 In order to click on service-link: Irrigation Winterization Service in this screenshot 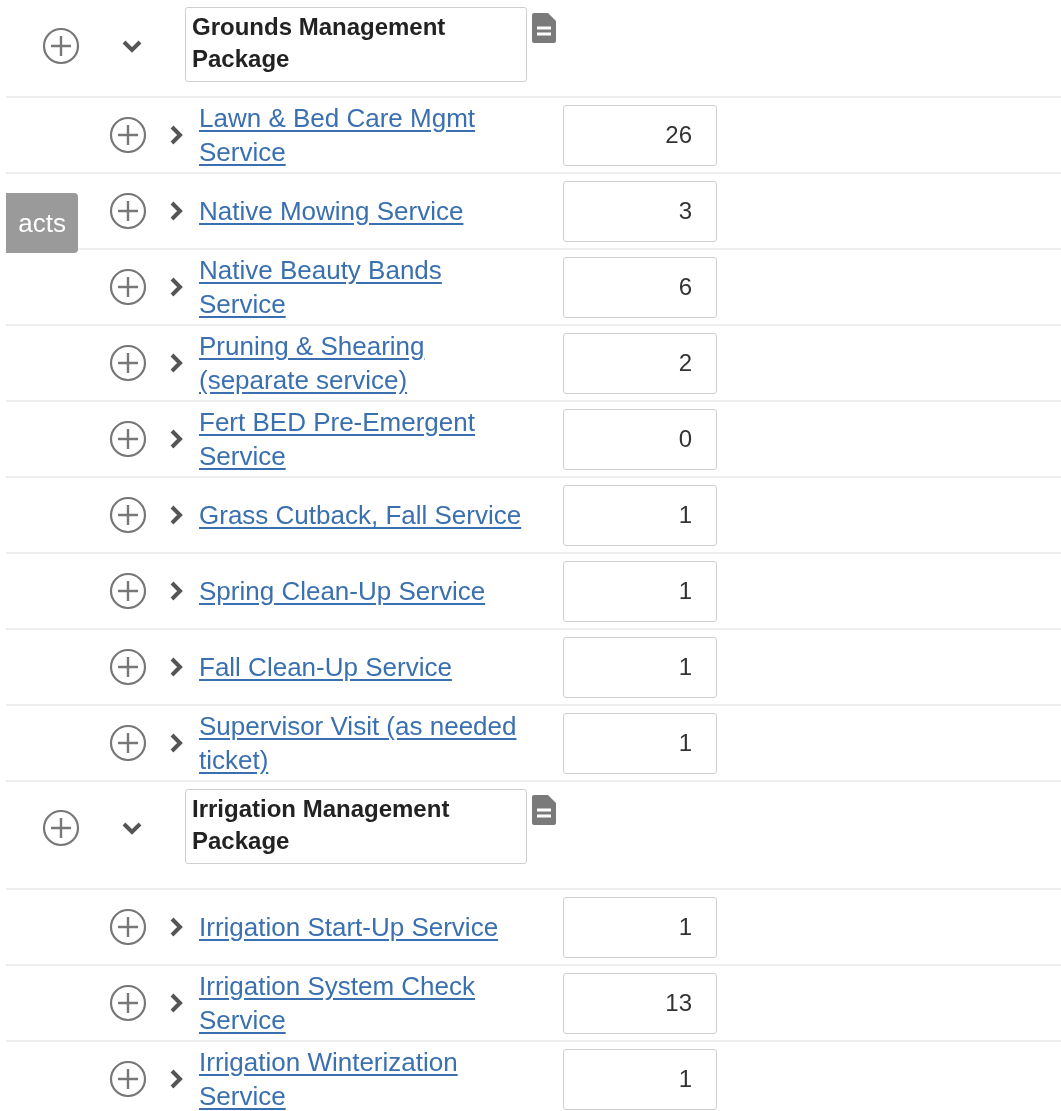, I will do `click(366, 1078)`.